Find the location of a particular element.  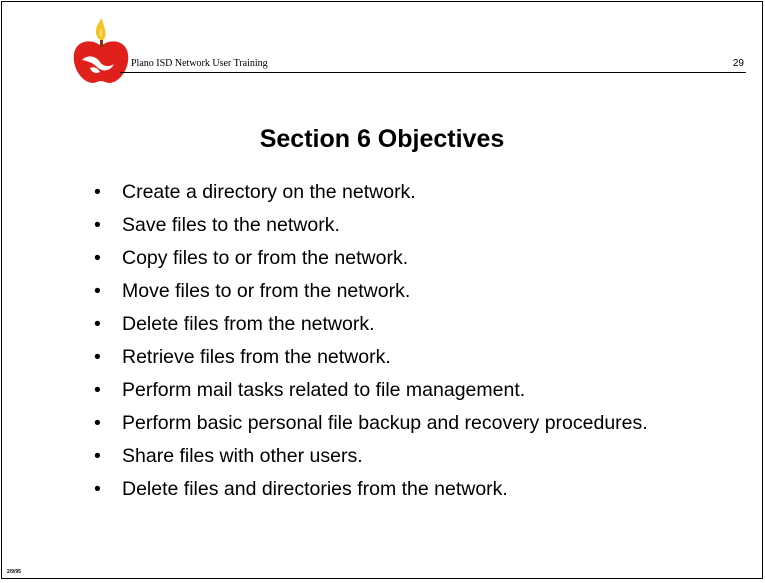

header-title: Plano ISD Network User Training is located at coordinates (199, 63).